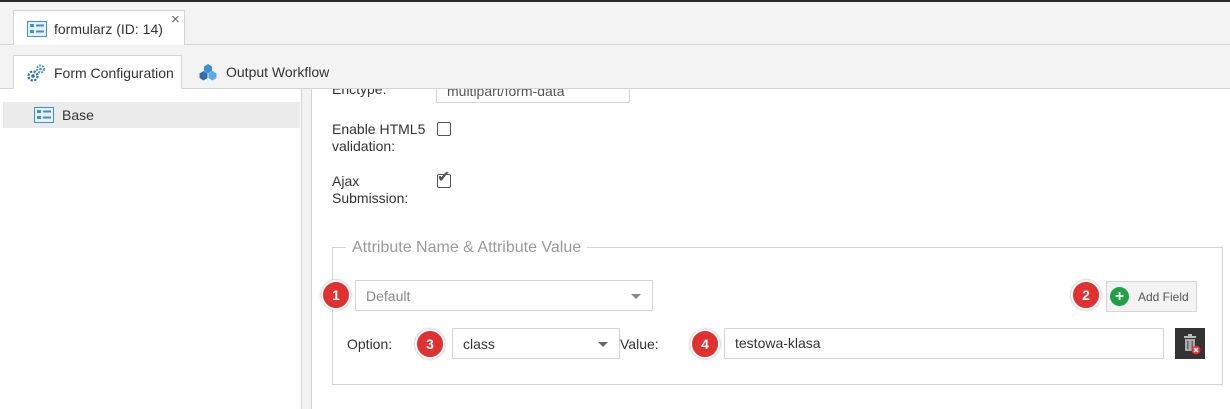 This screenshot has width=1230, height=409. What do you see at coordinates (639, 344) in the screenshot?
I see `value-label: Value:` at bounding box center [639, 344].